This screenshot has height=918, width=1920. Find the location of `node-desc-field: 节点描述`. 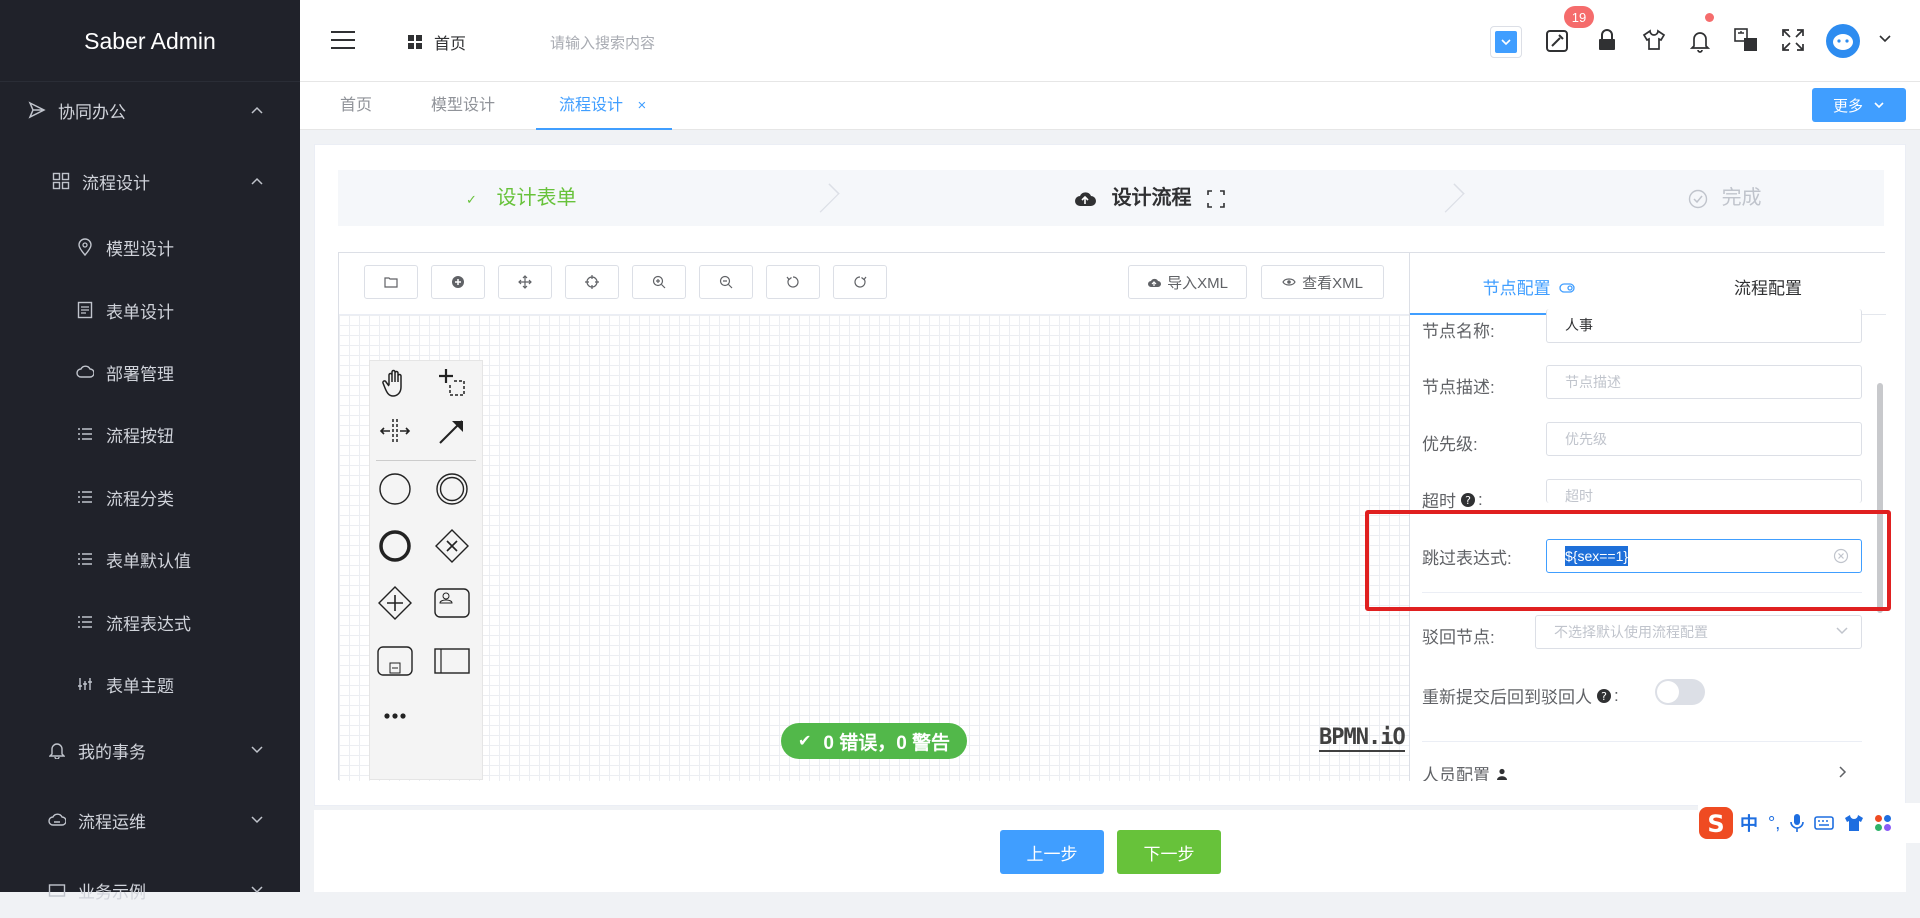

node-desc-field: 节点描述 is located at coordinates (1704, 382).